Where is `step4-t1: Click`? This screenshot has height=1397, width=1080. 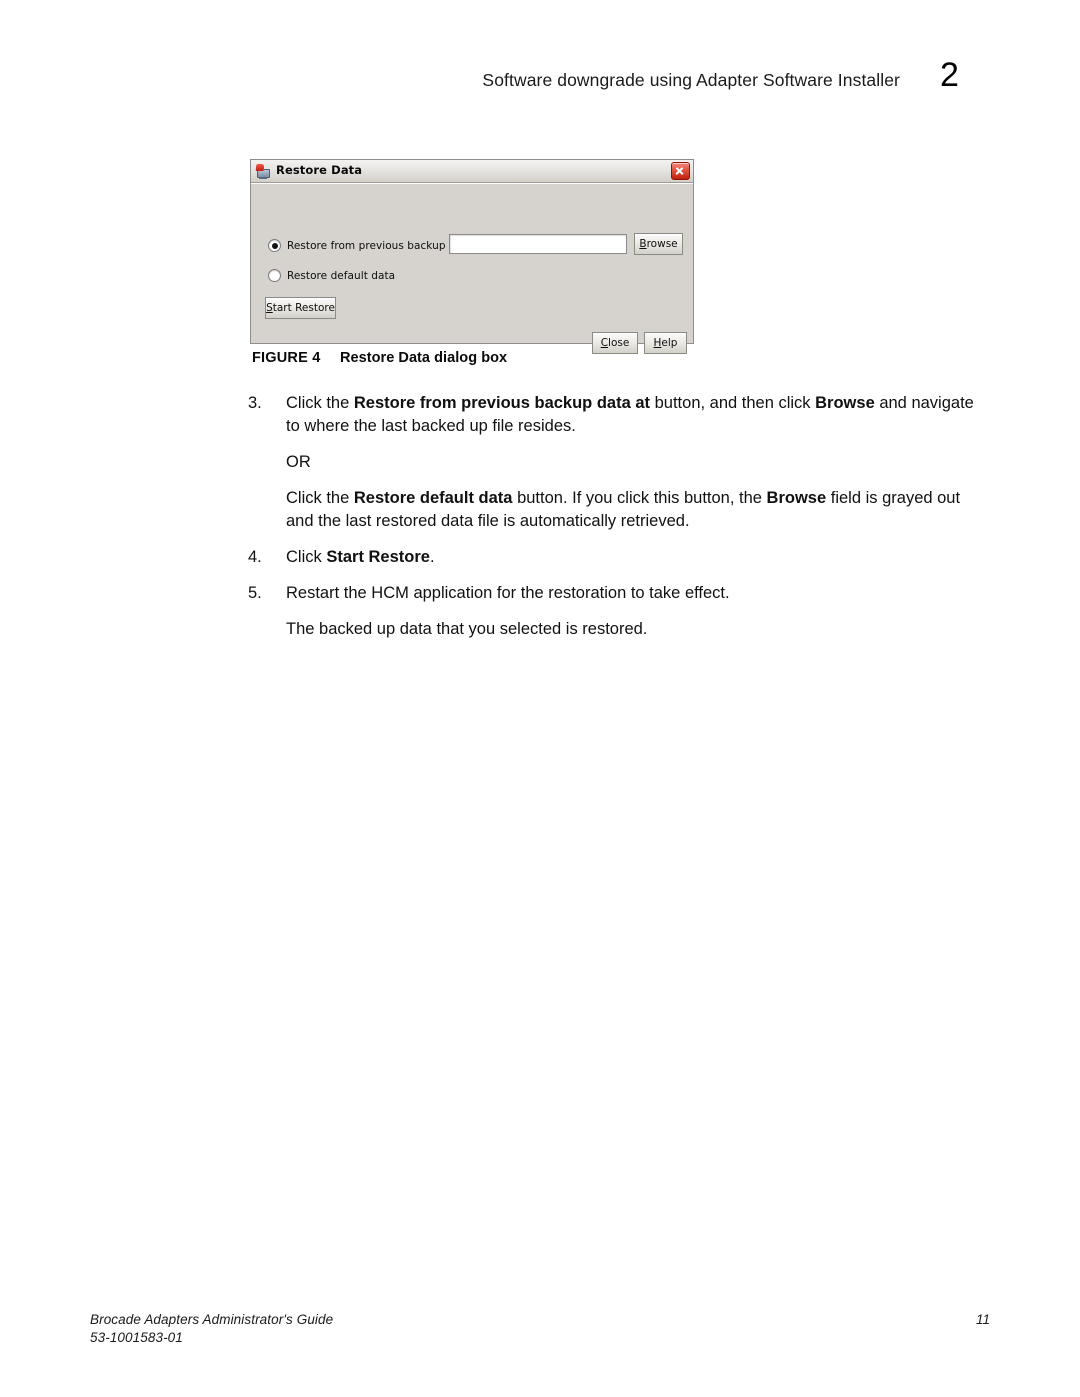
step4-t1: Click is located at coordinates (306, 557).